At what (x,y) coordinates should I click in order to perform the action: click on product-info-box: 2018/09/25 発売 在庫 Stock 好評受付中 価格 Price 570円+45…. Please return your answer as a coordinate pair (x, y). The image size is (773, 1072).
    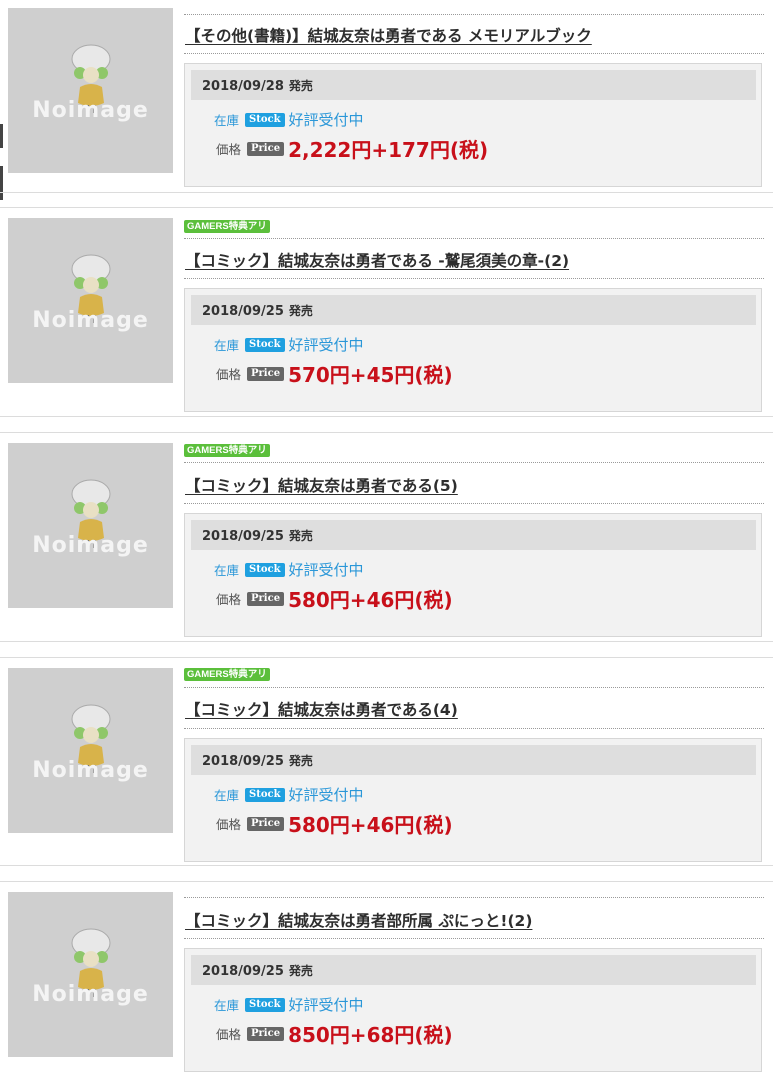
    Looking at the image, I should click on (473, 350).